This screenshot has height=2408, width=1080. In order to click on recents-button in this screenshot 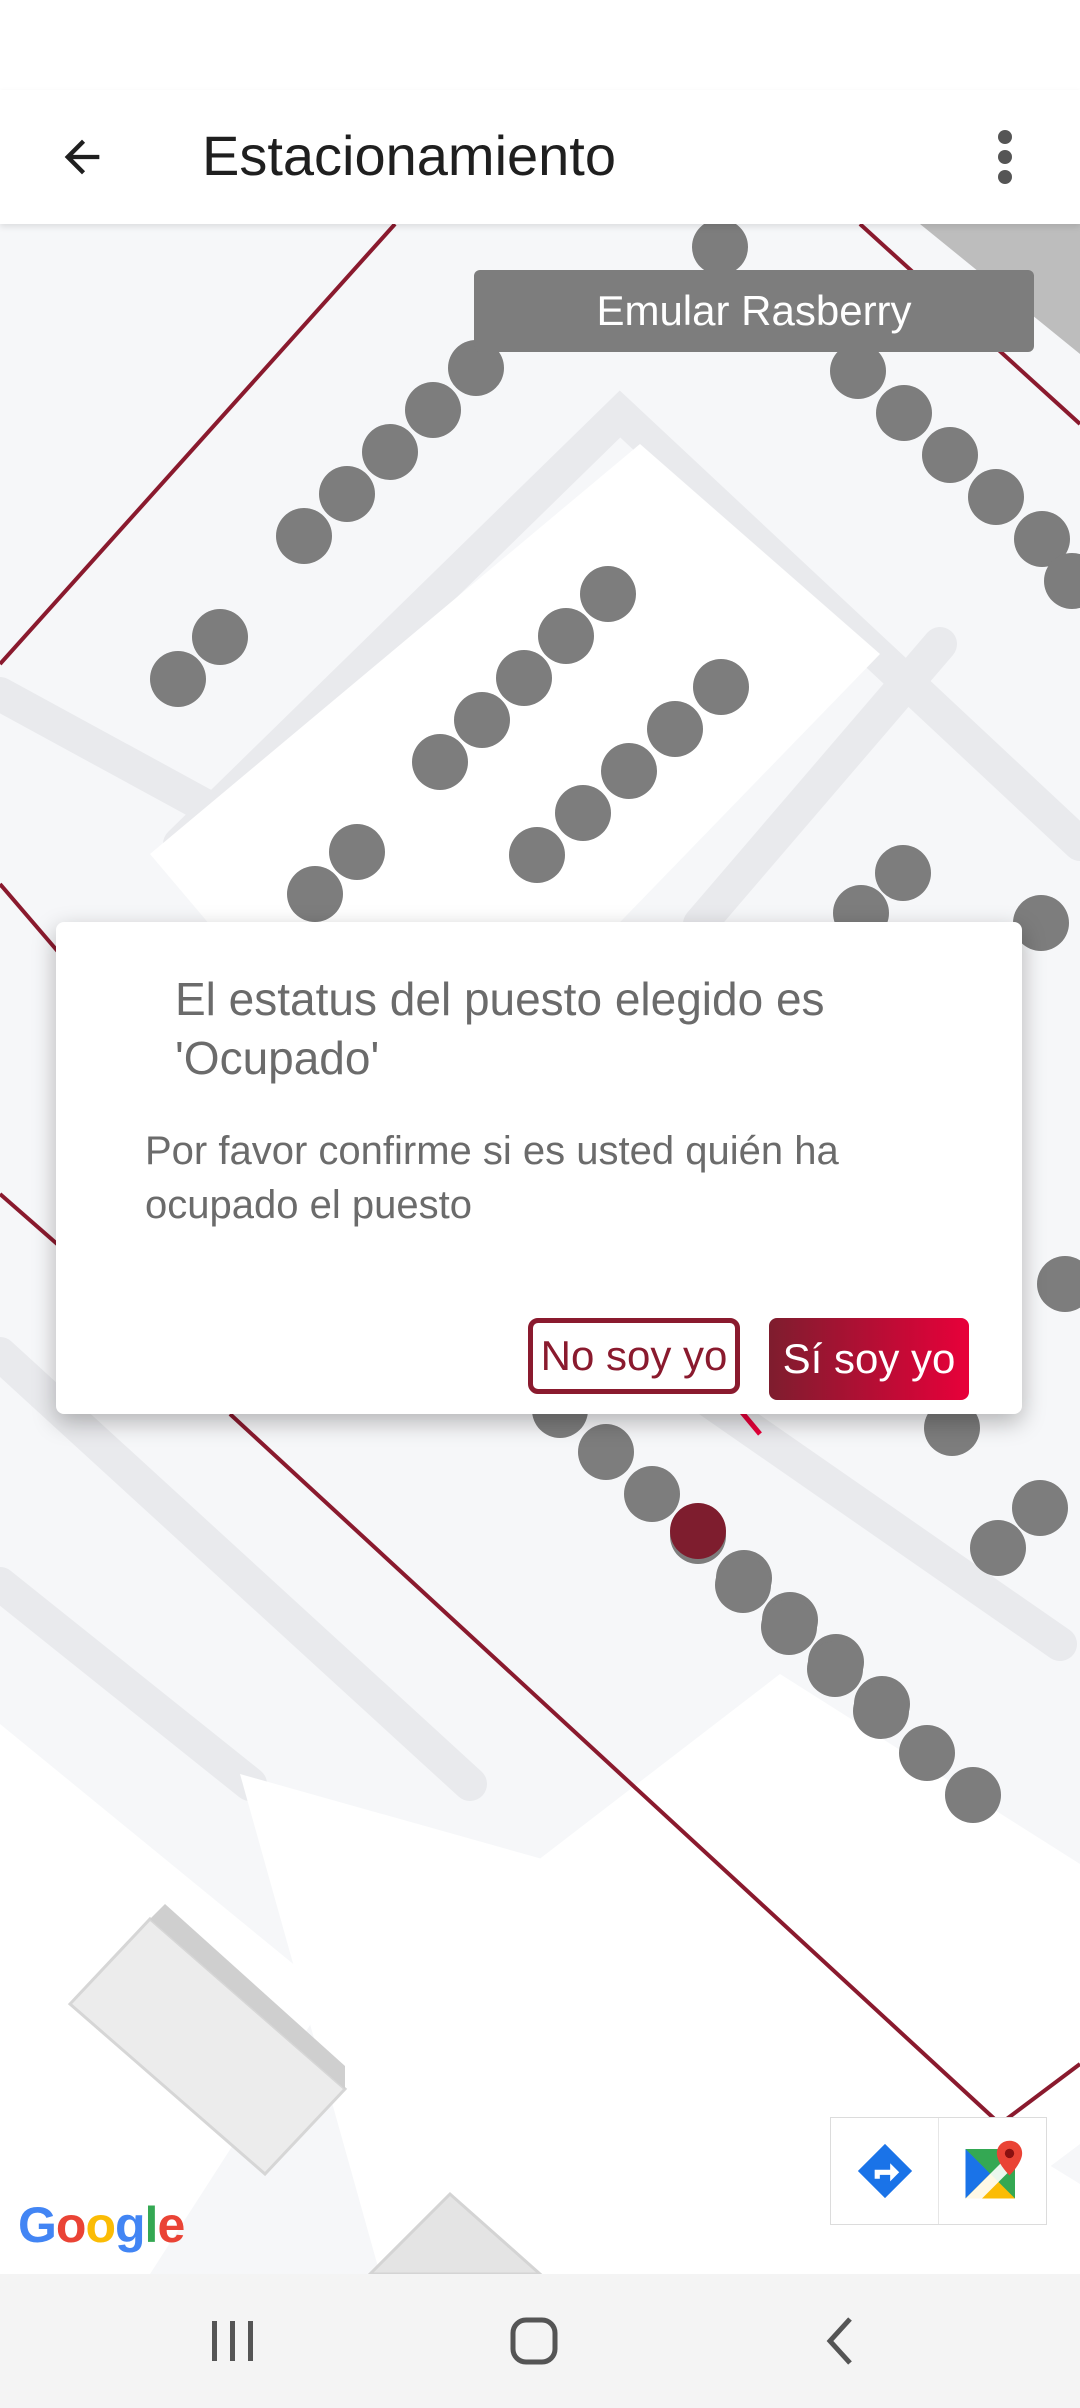, I will do `click(233, 2341)`.